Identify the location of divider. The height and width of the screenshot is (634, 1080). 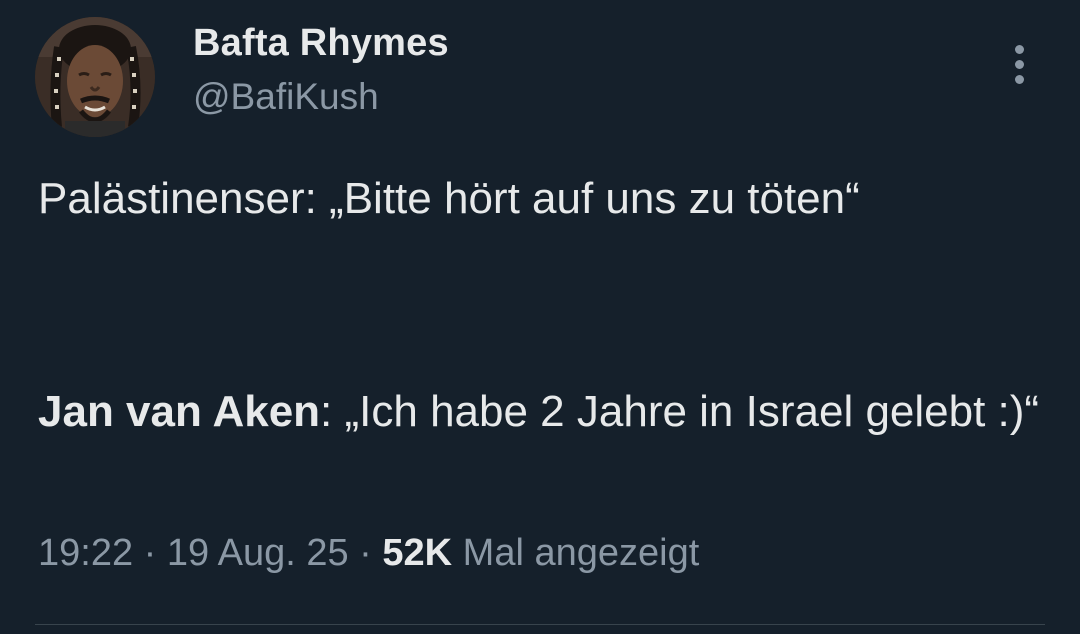
(540, 624).